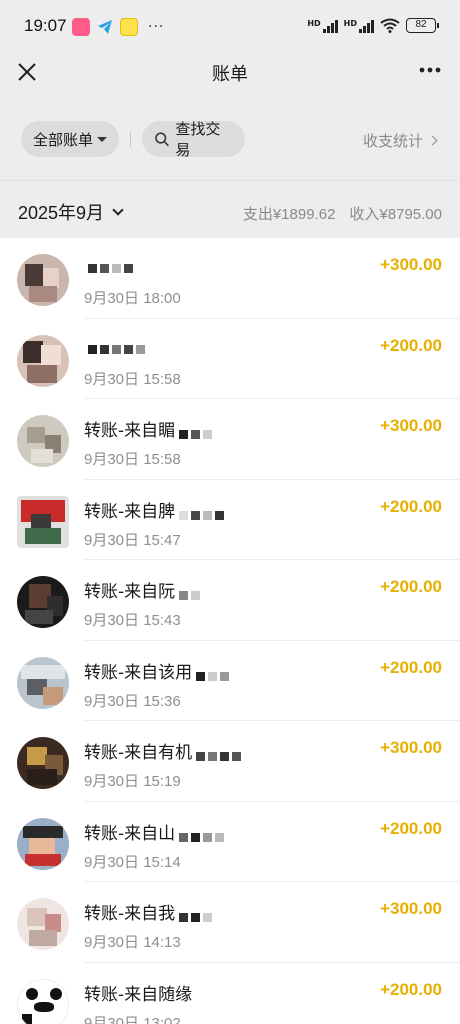 This screenshot has height=1024, width=460. I want to click on more-button, so click(430, 72).